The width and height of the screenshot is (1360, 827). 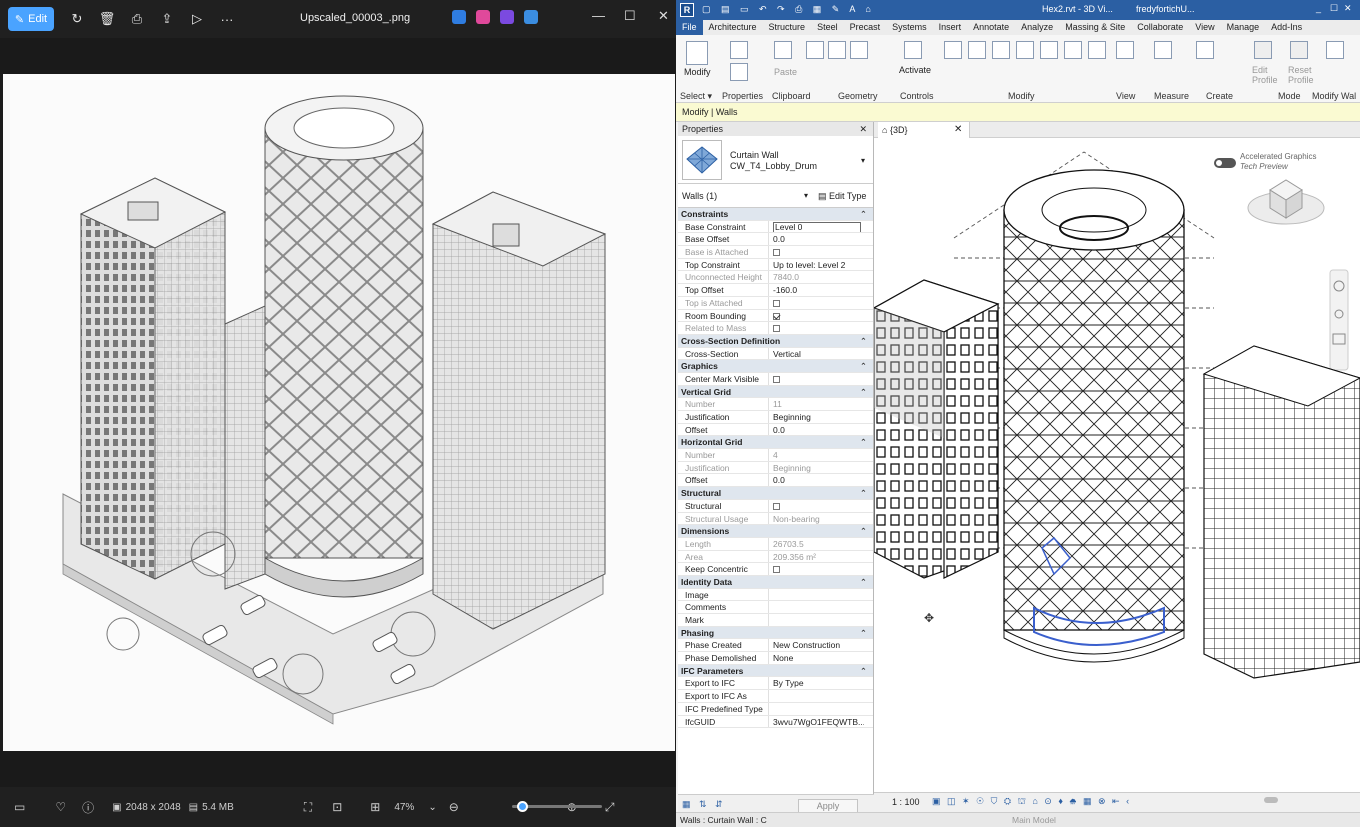 I want to click on favorite-icon: ♡, so click(x=60, y=807).